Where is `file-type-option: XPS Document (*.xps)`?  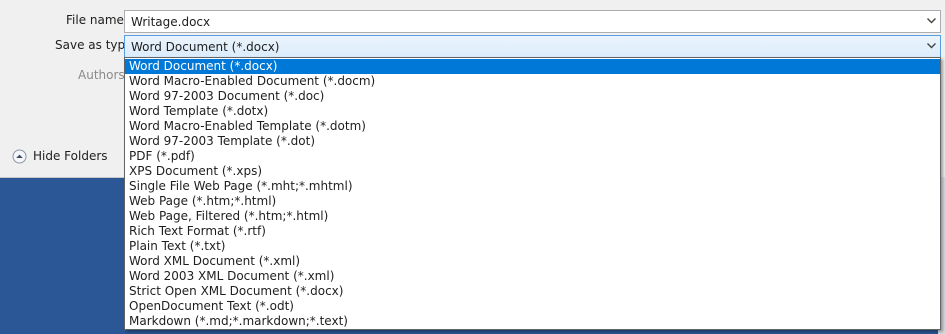 file-type-option: XPS Document (*.xps) is located at coordinates (532, 171).